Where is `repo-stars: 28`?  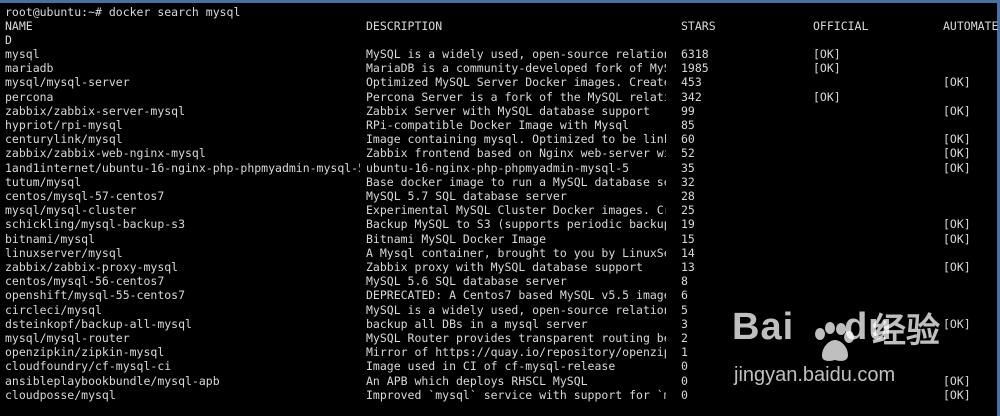
repo-stars: 28 is located at coordinates (688, 196).